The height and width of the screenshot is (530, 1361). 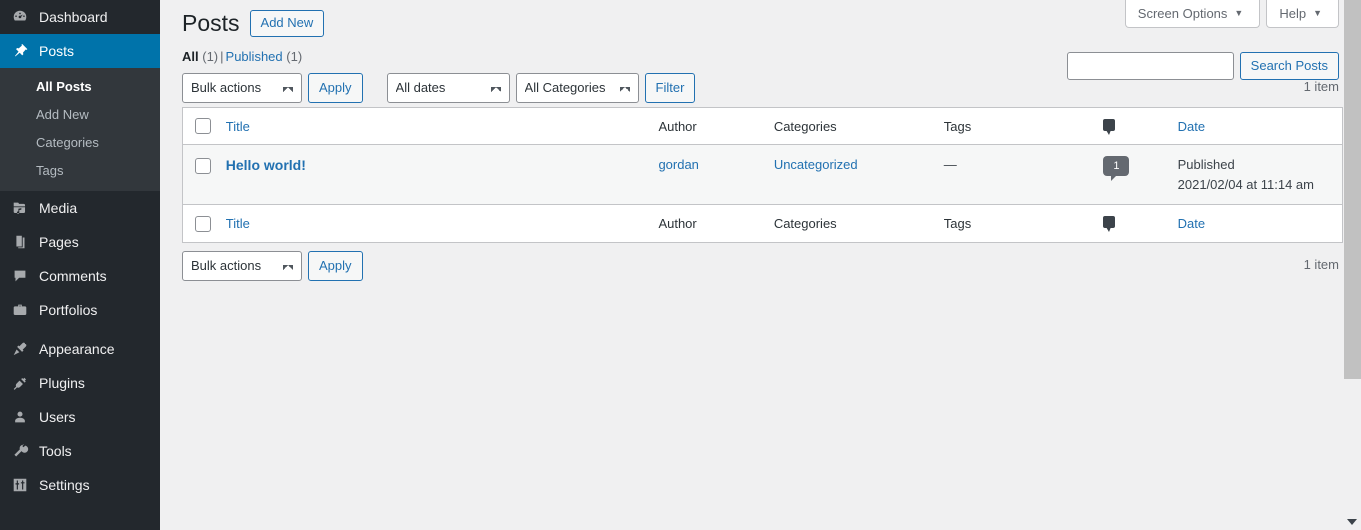 What do you see at coordinates (1140, 175) in the screenshot?
I see `row-comments-cell: 1` at bounding box center [1140, 175].